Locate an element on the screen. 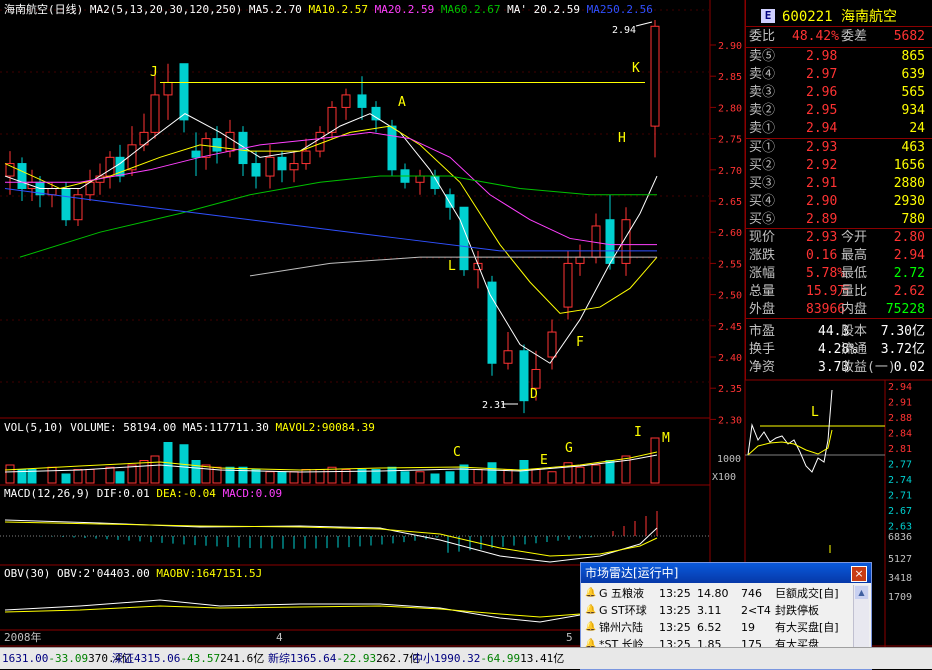  weibi-row: 委比 48.42% 委差 5682 is located at coordinates (839, 37).